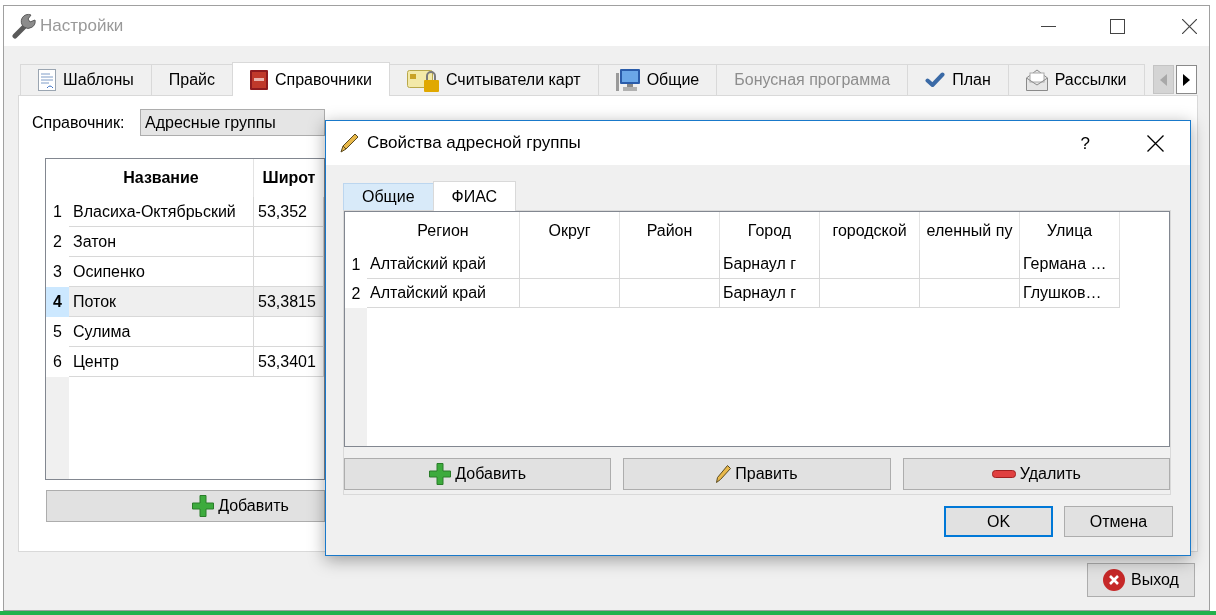 The height and width of the screenshot is (615, 1216). What do you see at coordinates (493, 79) in the screenshot?
I see `tab: Считыватели карт` at bounding box center [493, 79].